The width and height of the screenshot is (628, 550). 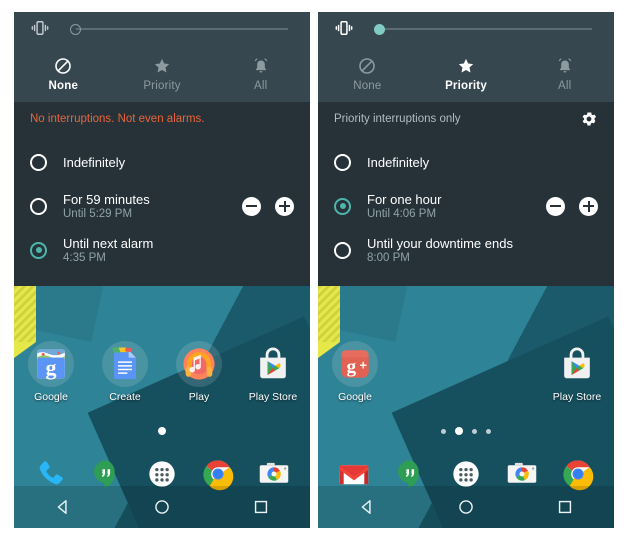 I want to click on home-app-row: g Google Create Play Play Store, so click(x=162, y=372).